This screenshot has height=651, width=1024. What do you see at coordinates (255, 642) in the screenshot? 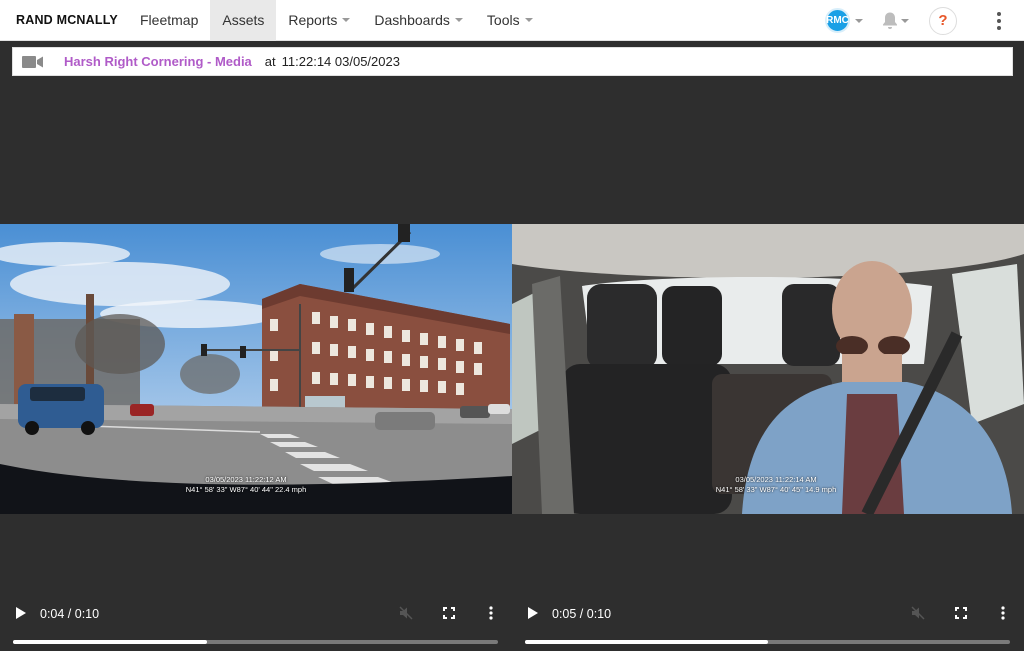
I see `road-video-progress` at bounding box center [255, 642].